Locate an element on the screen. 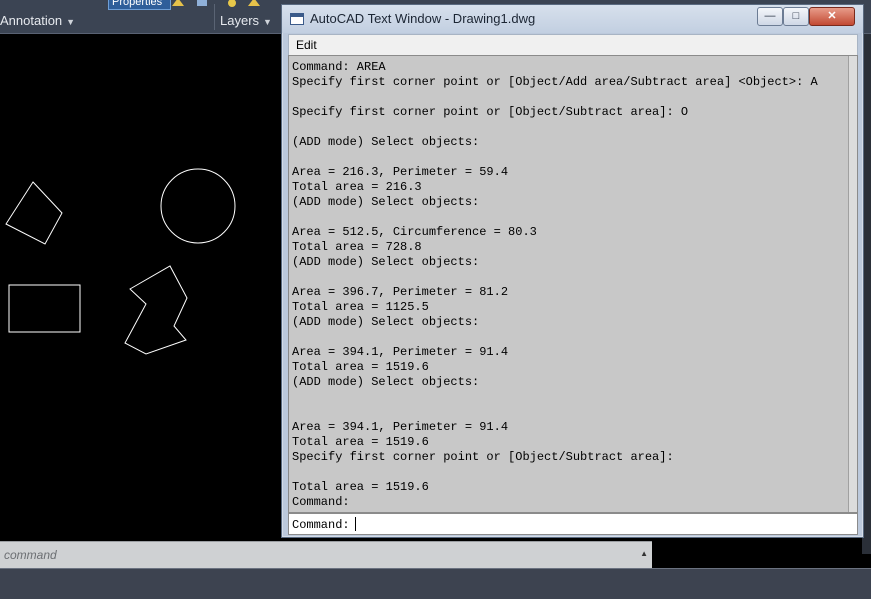  text-window-title: AutoCAD Text Window - Drawing1.dwg is located at coordinates (423, 18).